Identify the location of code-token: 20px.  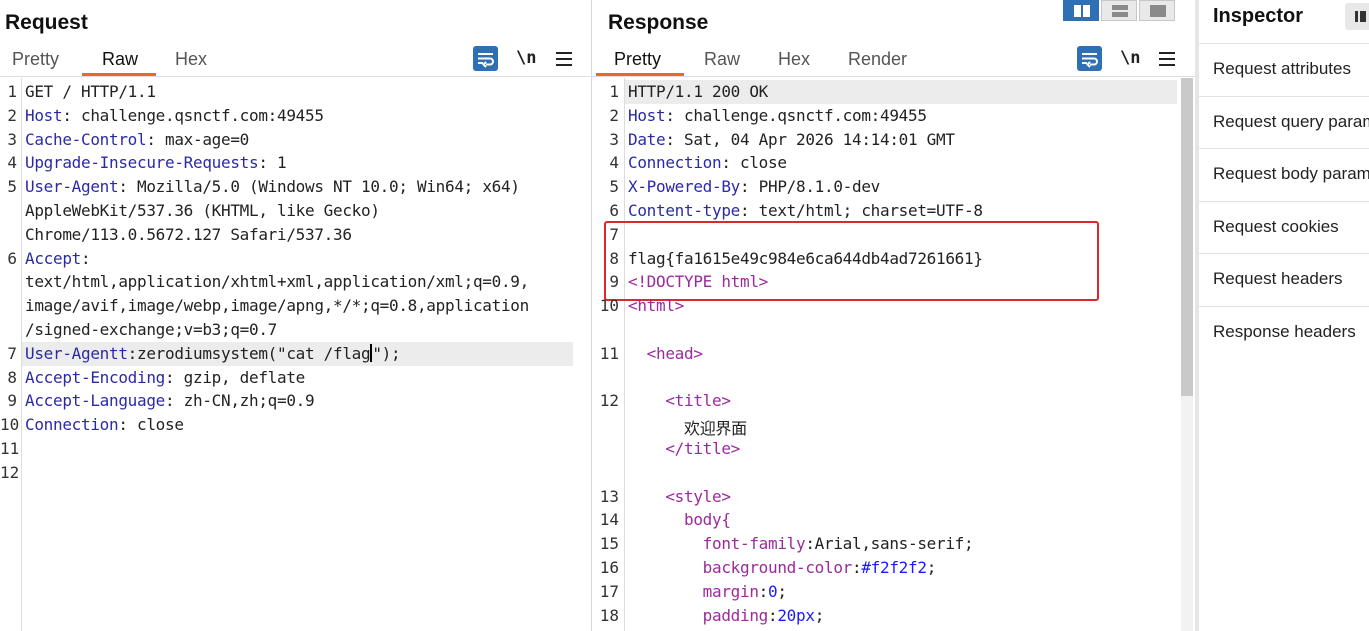
(796, 615).